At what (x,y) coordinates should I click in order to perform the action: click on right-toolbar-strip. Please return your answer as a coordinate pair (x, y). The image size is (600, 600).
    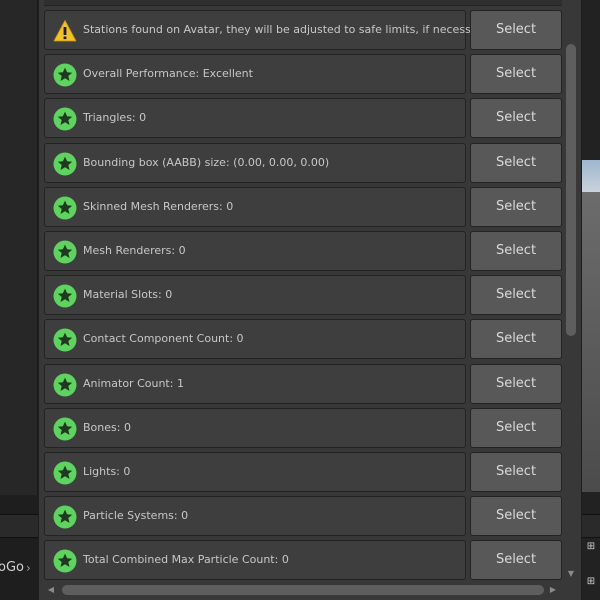
    Looking at the image, I should click on (591, 526).